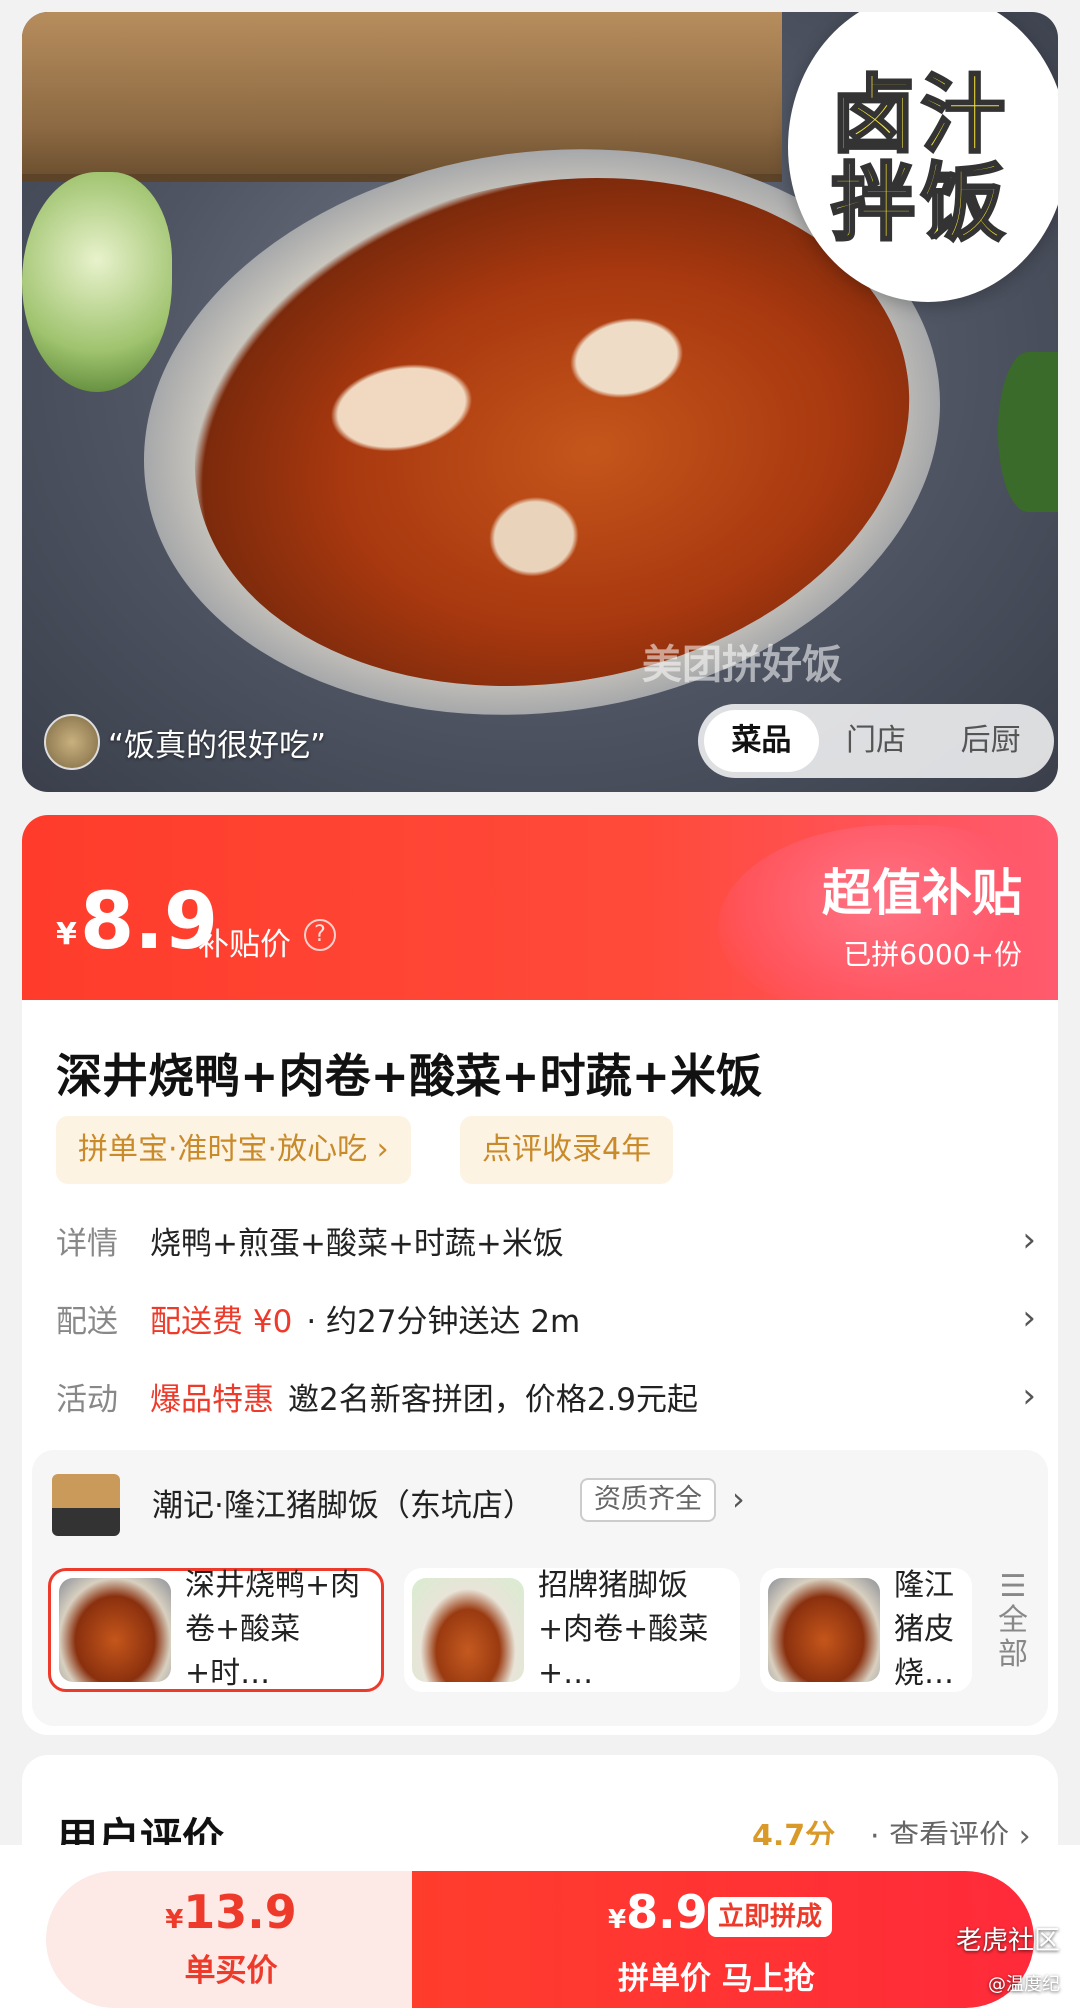 This screenshot has height=2008, width=1080. Describe the element at coordinates (922, 893) in the screenshot. I see `subsidy-title: 超值补贴` at that location.